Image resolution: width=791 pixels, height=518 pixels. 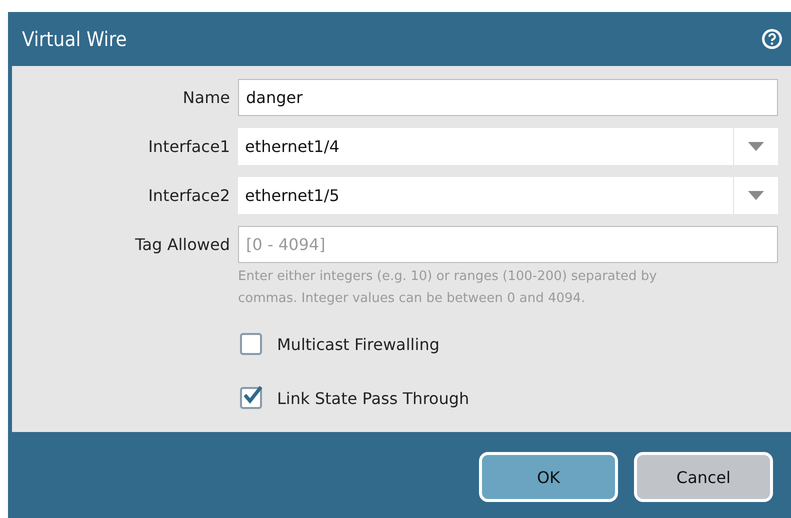 What do you see at coordinates (182, 244) in the screenshot?
I see `field-label: Tag Allowed` at bounding box center [182, 244].